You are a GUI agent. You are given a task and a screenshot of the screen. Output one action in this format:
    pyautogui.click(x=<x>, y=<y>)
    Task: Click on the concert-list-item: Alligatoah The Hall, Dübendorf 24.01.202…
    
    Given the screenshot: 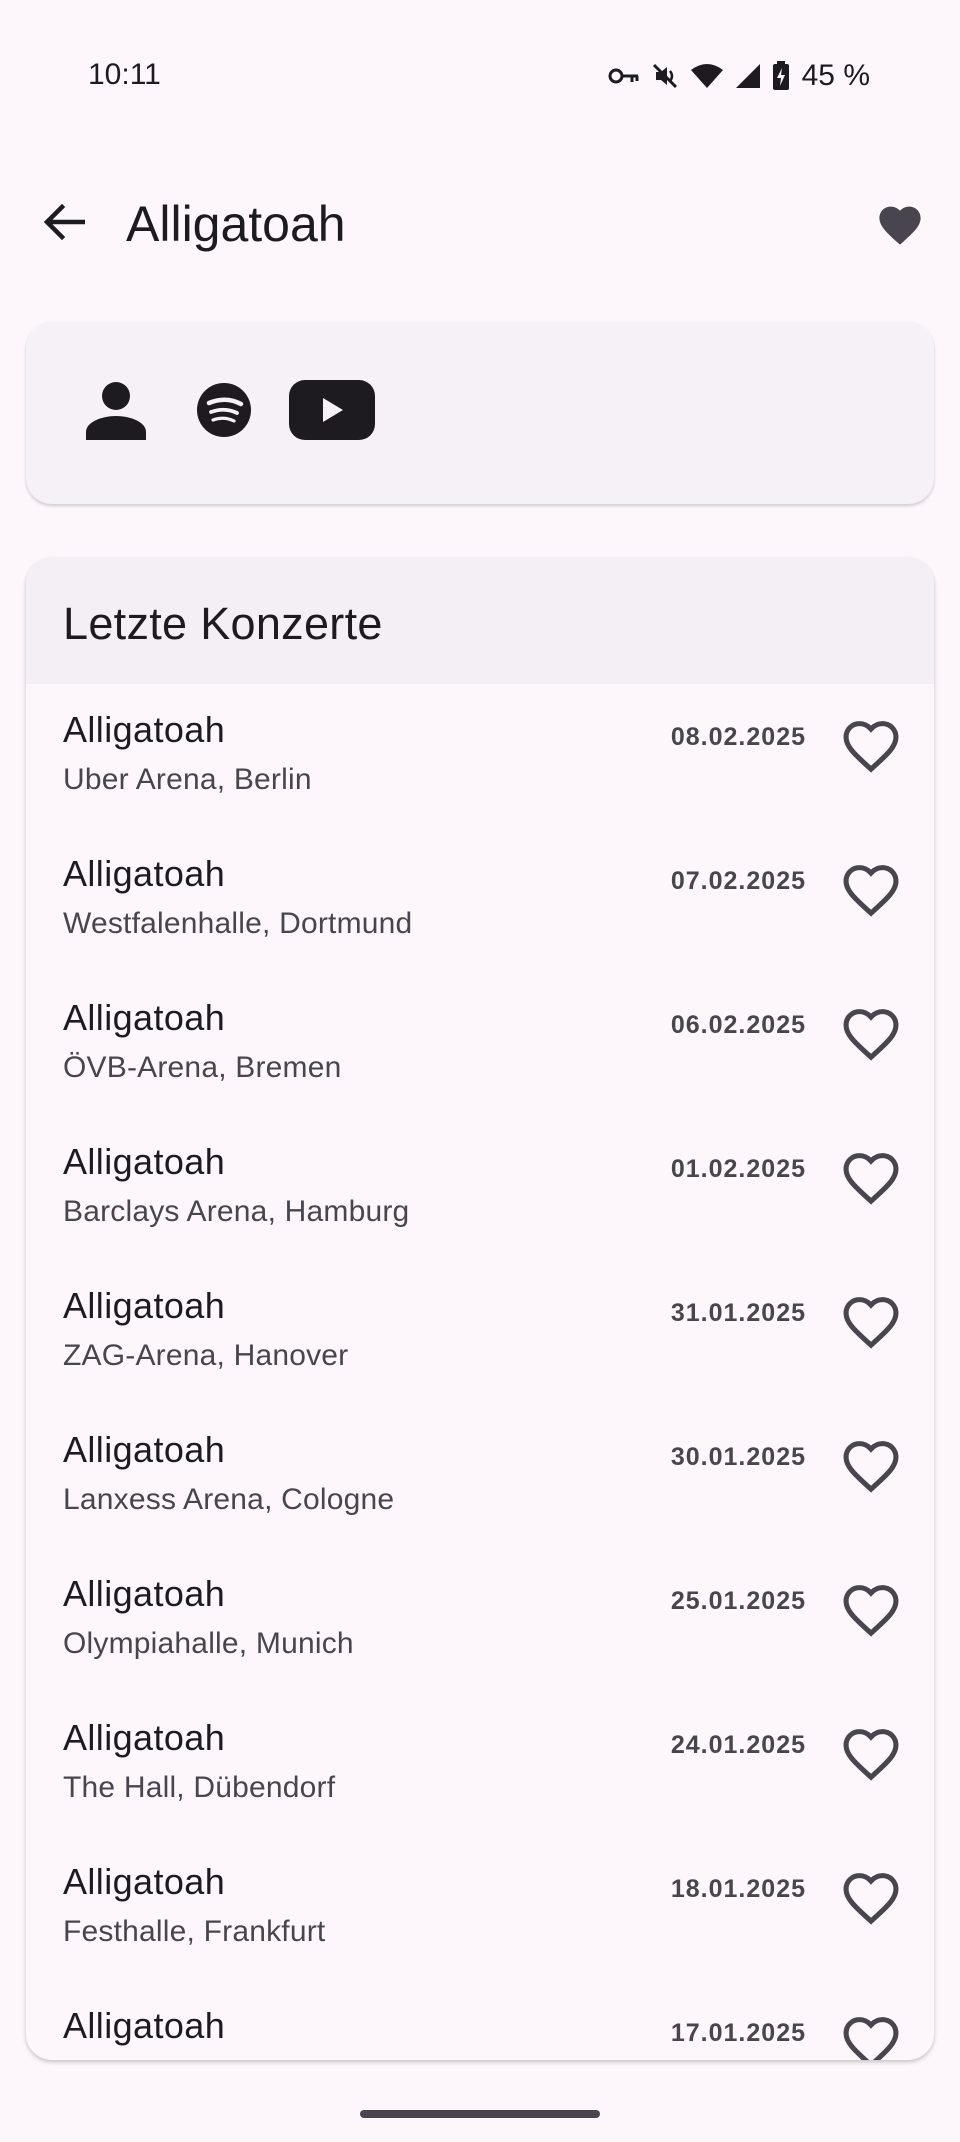 What is the action you would take?
    pyautogui.click(x=480, y=1764)
    